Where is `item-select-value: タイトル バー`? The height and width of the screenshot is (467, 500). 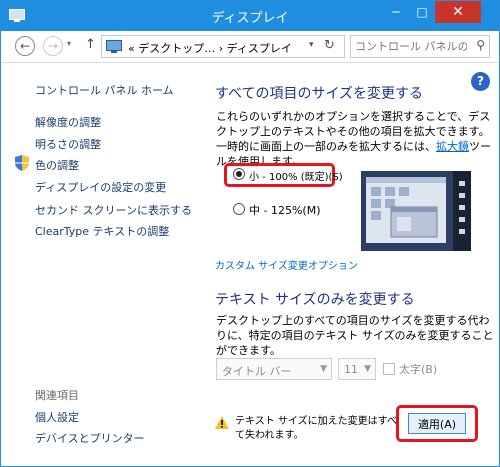
item-select-value: タイトル バー is located at coordinates (257, 371).